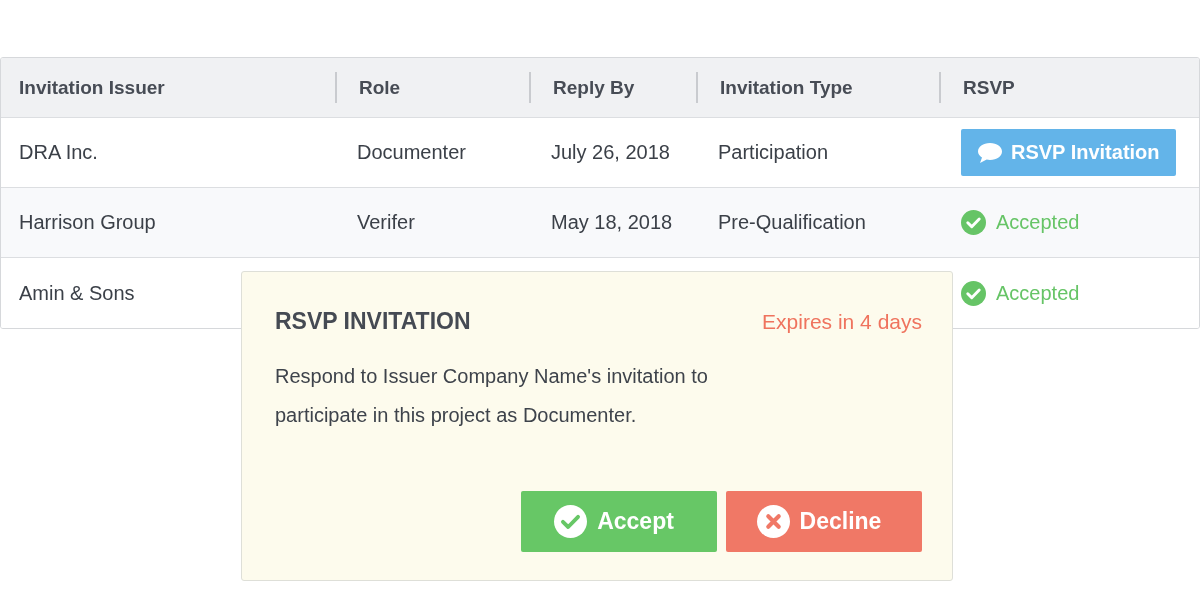  I want to click on popover-message: Respond to Issuer Company Name's invitation to participate in this project as Documenter., so click(492, 396).